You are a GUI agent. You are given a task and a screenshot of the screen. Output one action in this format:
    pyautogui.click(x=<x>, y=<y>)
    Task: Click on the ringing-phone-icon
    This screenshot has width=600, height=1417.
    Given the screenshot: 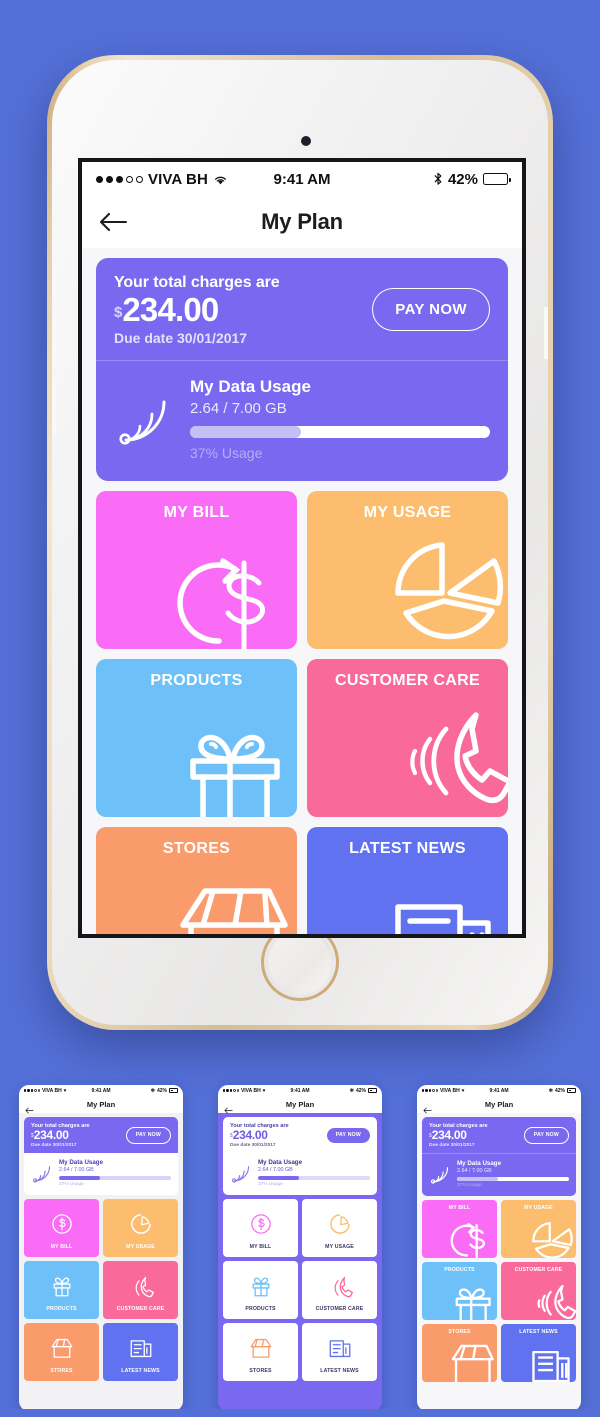 What is the action you would take?
    pyautogui.click(x=446, y=758)
    